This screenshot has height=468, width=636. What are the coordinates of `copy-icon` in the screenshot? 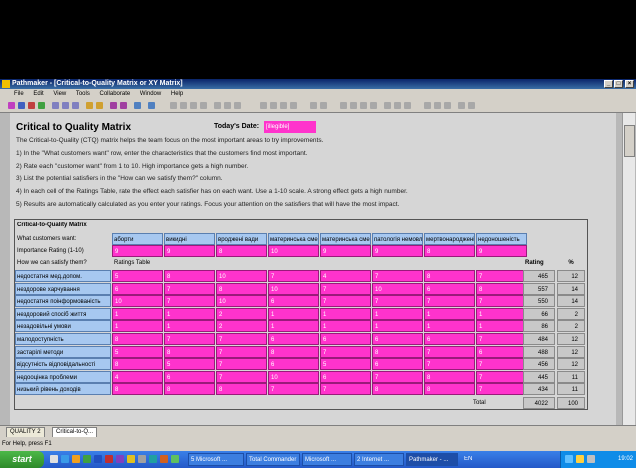 It's located at (65, 105).